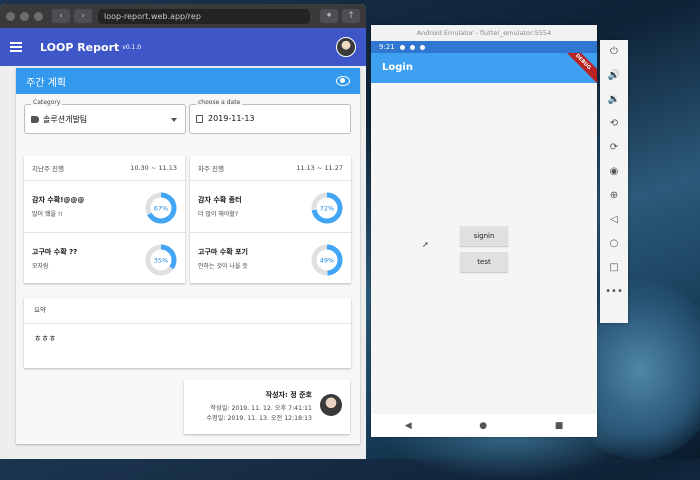 Image resolution: width=700 pixels, height=480 pixels. I want to click on maximize-window-button, so click(38, 16).